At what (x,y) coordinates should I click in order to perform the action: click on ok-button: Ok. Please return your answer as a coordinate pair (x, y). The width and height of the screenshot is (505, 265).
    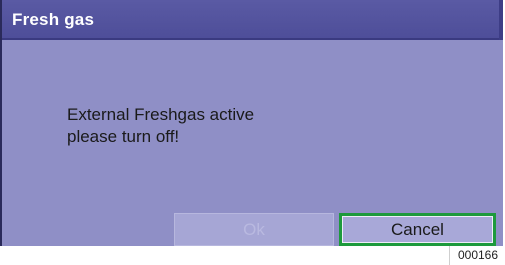
    Looking at the image, I should click on (254, 229).